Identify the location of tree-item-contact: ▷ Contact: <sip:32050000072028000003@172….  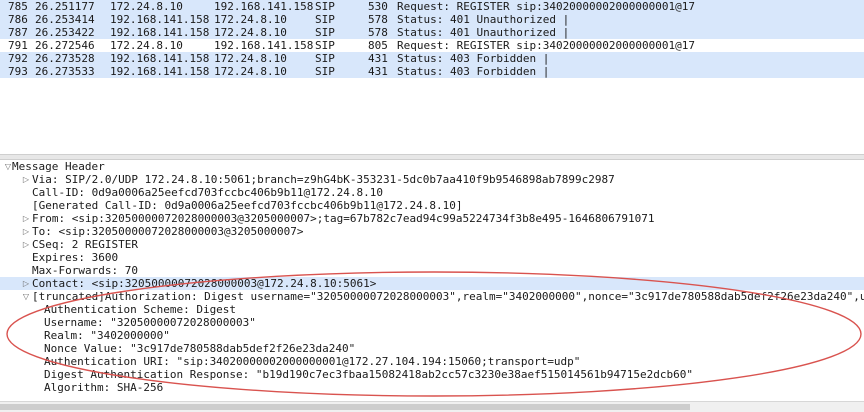
(432, 283).